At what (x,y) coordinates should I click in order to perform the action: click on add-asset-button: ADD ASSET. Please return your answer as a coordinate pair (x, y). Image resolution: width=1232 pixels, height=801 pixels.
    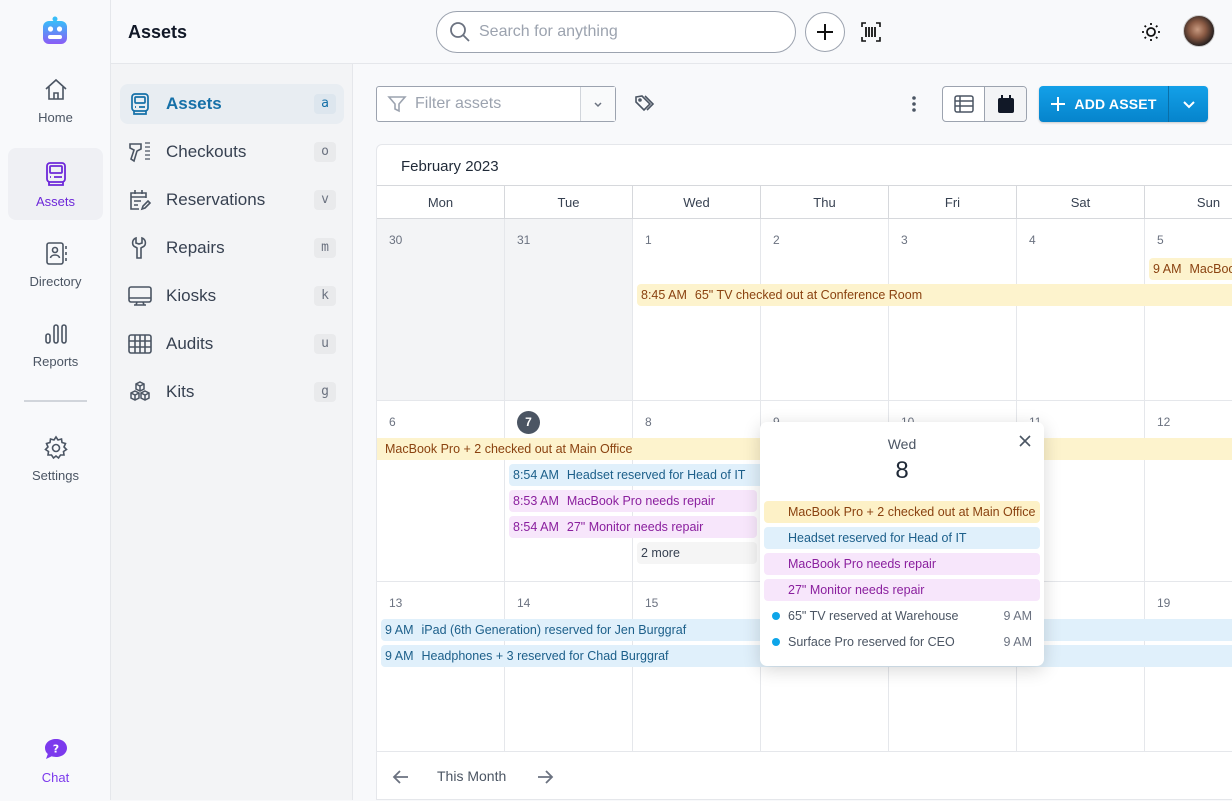
    Looking at the image, I should click on (1103, 104).